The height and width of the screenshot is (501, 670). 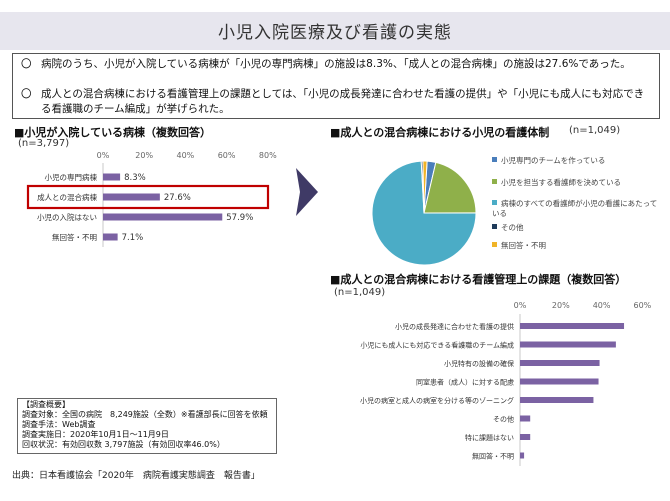 I want to click on legend-item: 小児を担当する看護師を決めている, so click(x=578, y=183).